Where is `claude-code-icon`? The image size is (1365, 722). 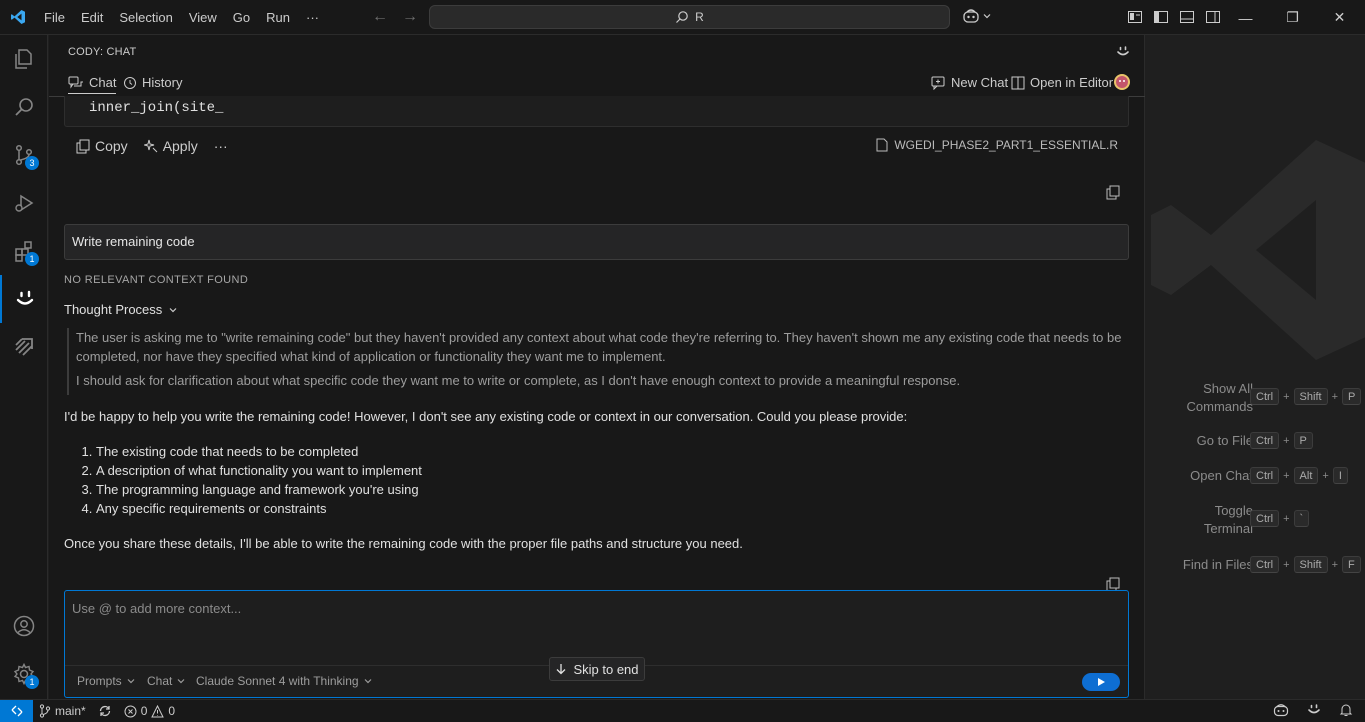
claude-code-icon is located at coordinates (24, 347).